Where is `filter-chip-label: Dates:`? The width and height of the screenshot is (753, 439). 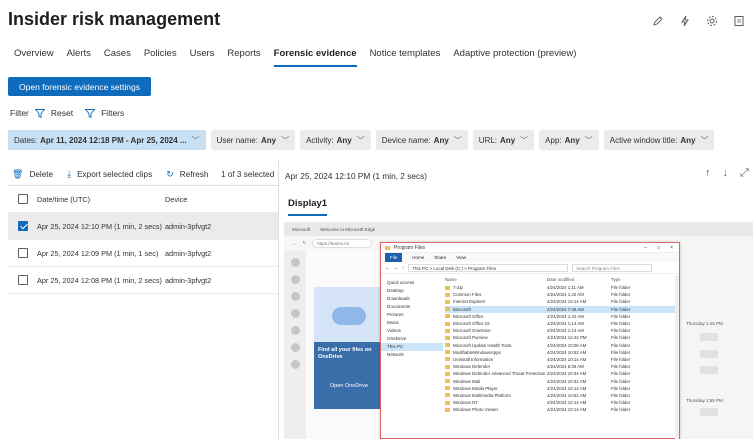 filter-chip-label: Dates: is located at coordinates (26, 140).